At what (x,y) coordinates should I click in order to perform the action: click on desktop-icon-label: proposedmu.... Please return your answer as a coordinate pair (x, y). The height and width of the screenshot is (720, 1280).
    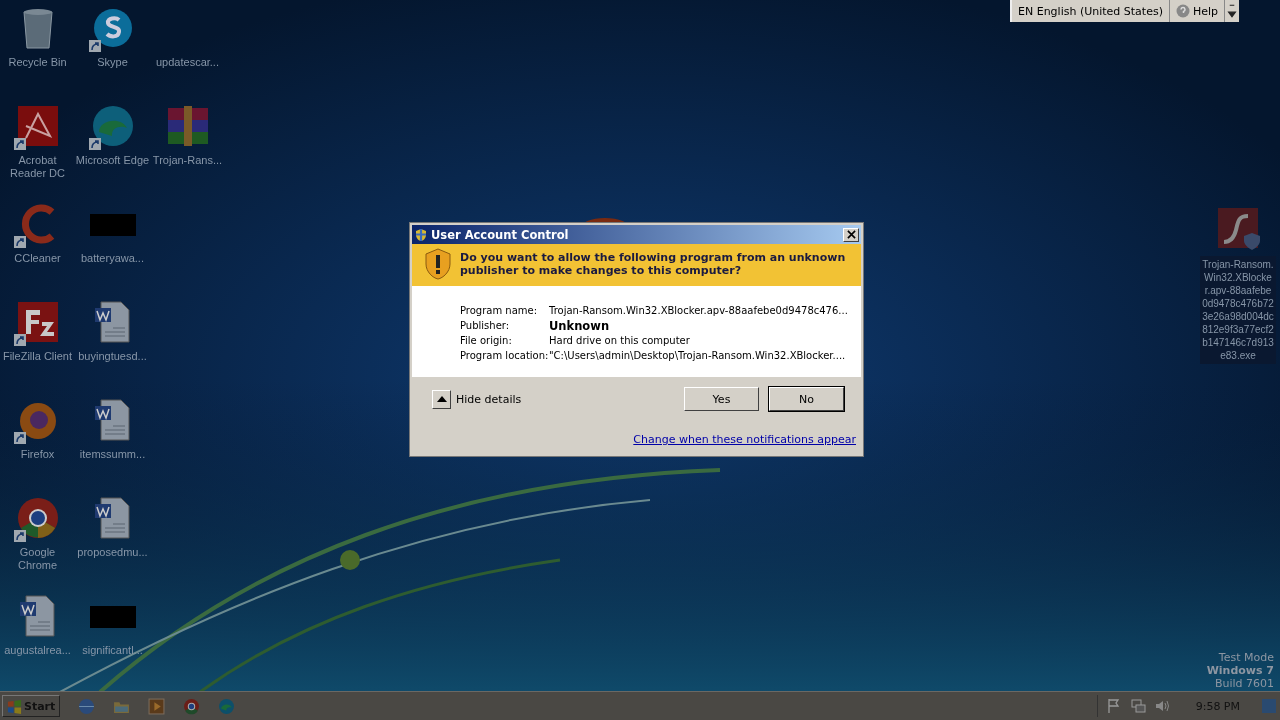
    Looking at the image, I should click on (112, 552).